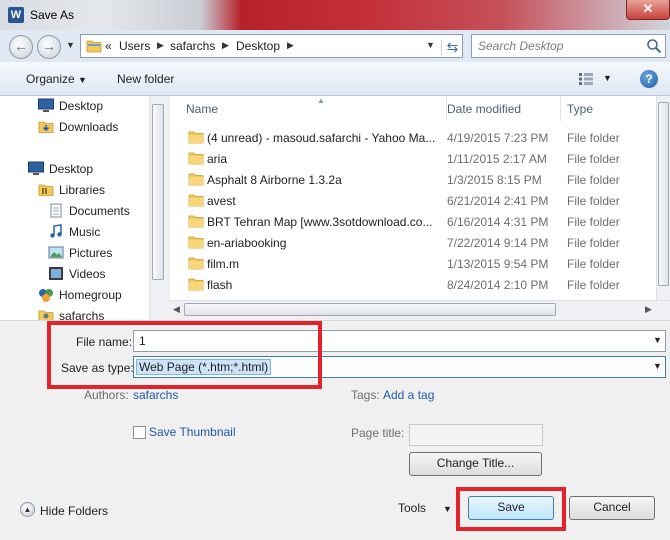 The image size is (670, 540). I want to click on navigation-pane-scrollbar, so click(157, 208).